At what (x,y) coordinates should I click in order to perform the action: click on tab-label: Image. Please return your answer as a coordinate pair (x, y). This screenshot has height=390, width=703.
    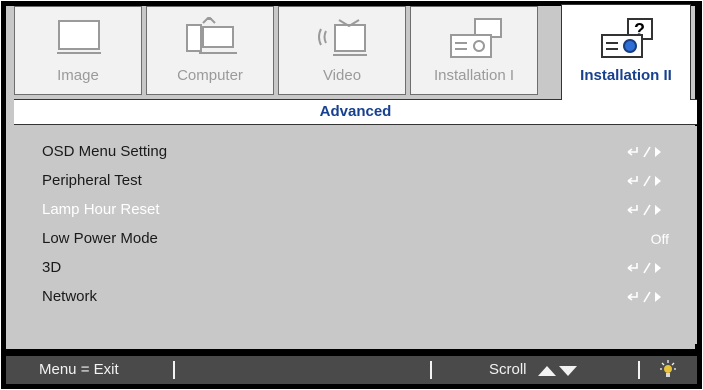
    Looking at the image, I should click on (78, 75).